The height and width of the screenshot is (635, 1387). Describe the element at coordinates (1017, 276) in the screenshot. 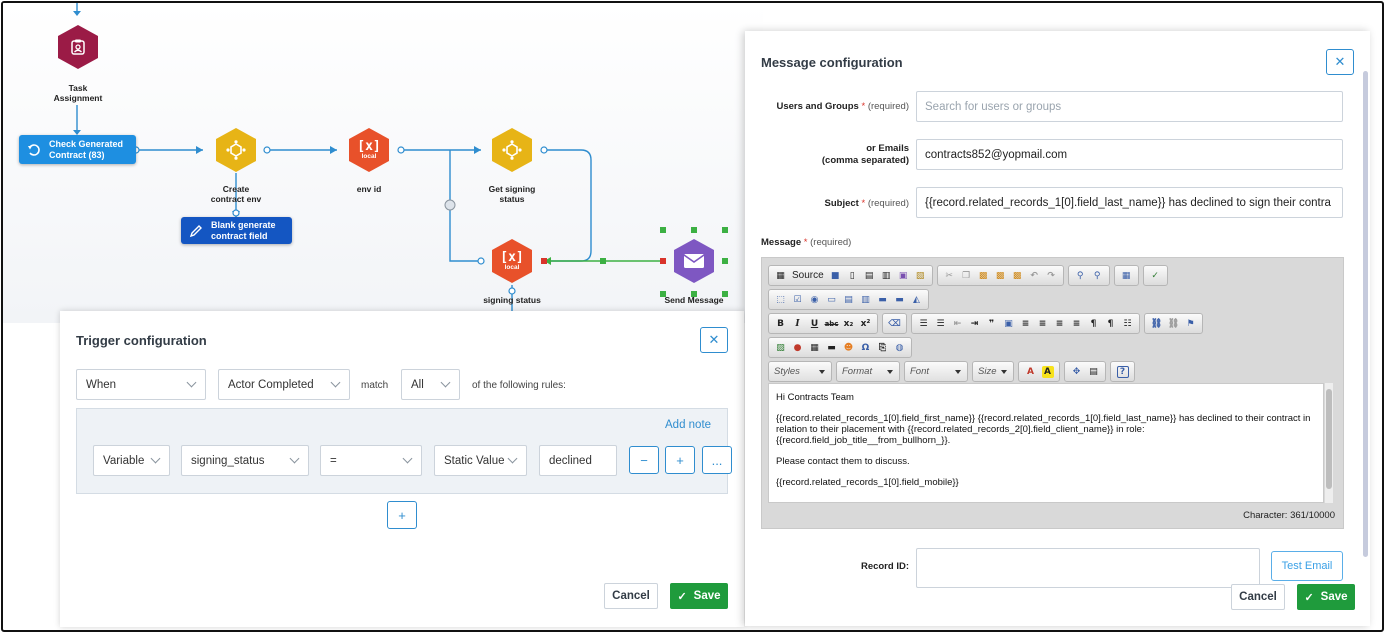

I see `paste-word-icon: ▩` at that location.